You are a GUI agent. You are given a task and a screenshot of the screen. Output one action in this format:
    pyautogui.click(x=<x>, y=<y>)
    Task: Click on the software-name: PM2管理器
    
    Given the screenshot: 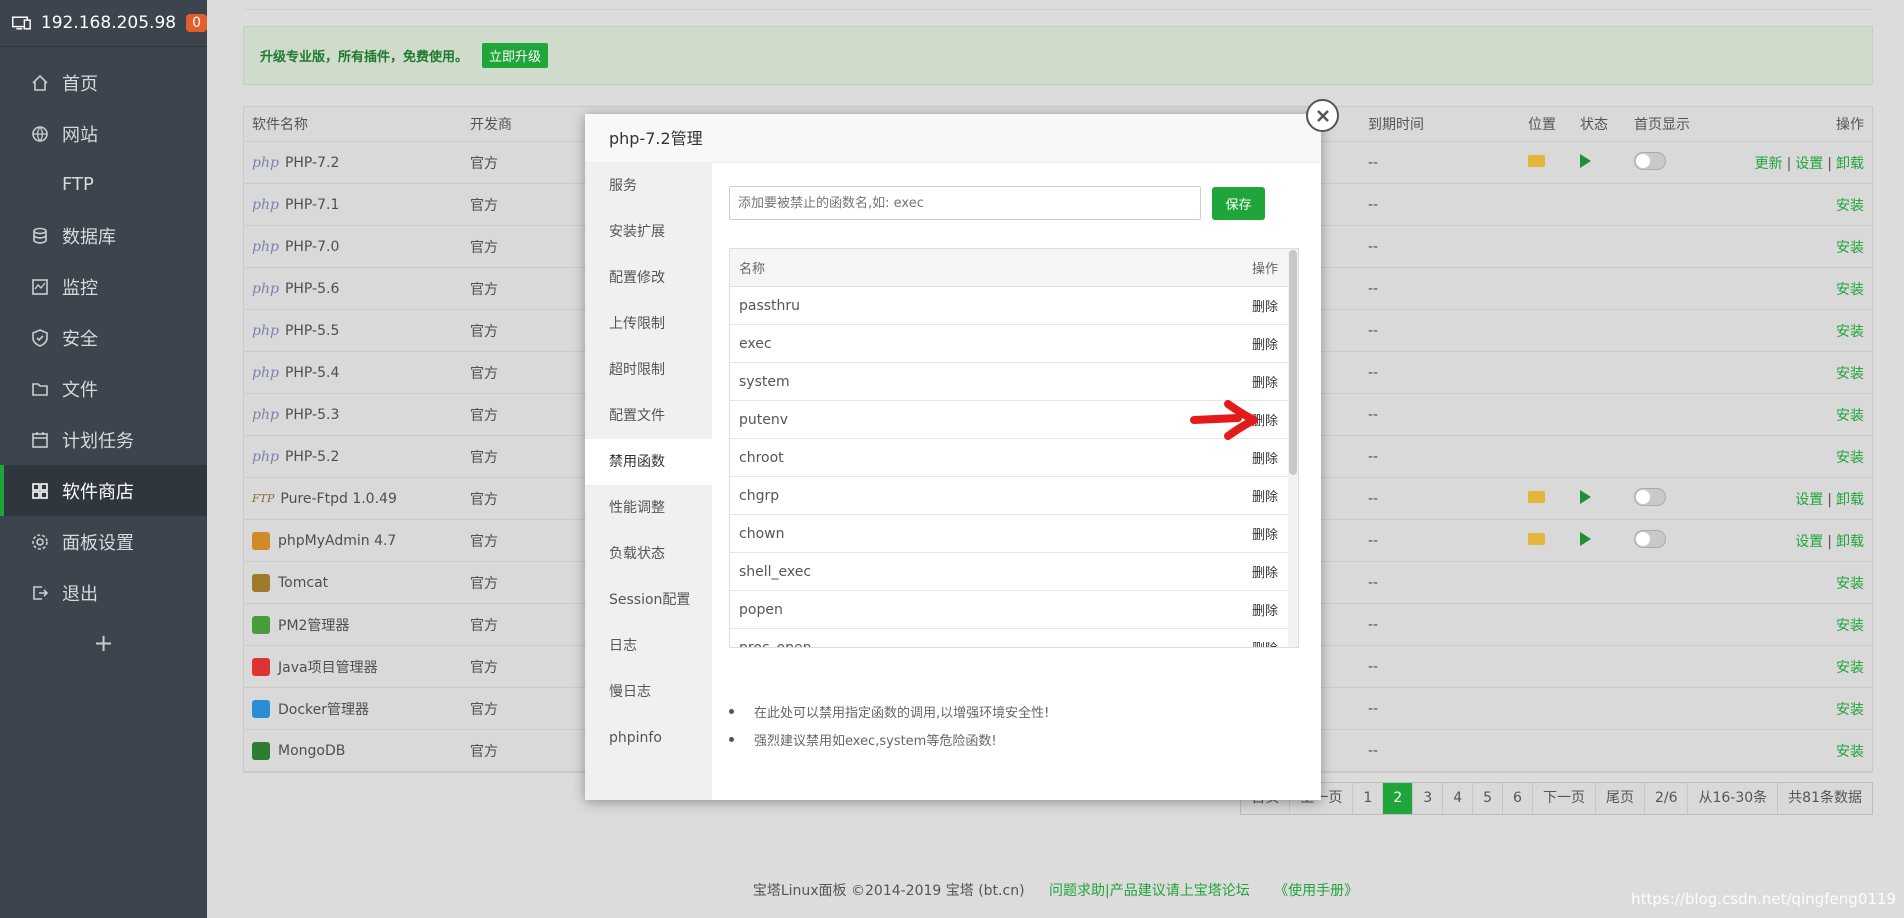 What is the action you would take?
    pyautogui.click(x=313, y=625)
    